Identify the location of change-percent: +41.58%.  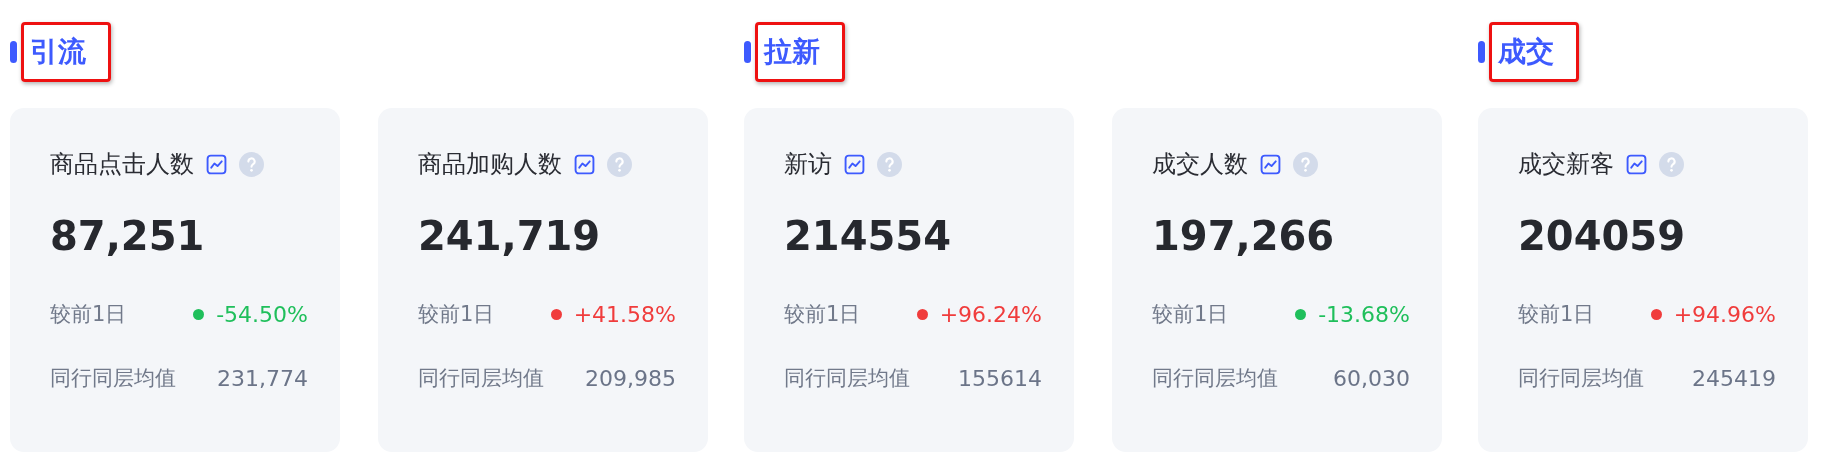
(624, 314).